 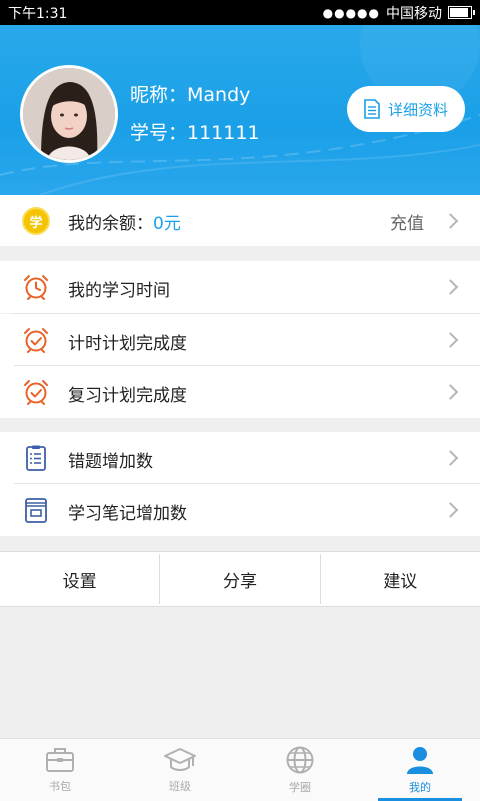 I want to click on settings-button: 设置, so click(x=79, y=579).